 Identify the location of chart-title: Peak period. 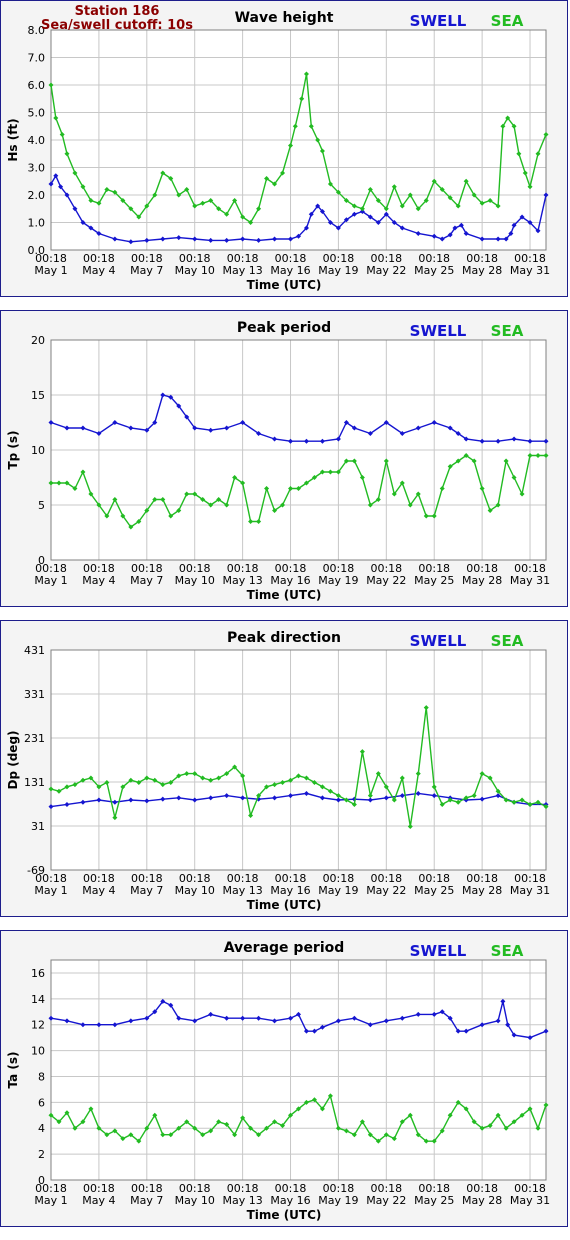
(284, 328).